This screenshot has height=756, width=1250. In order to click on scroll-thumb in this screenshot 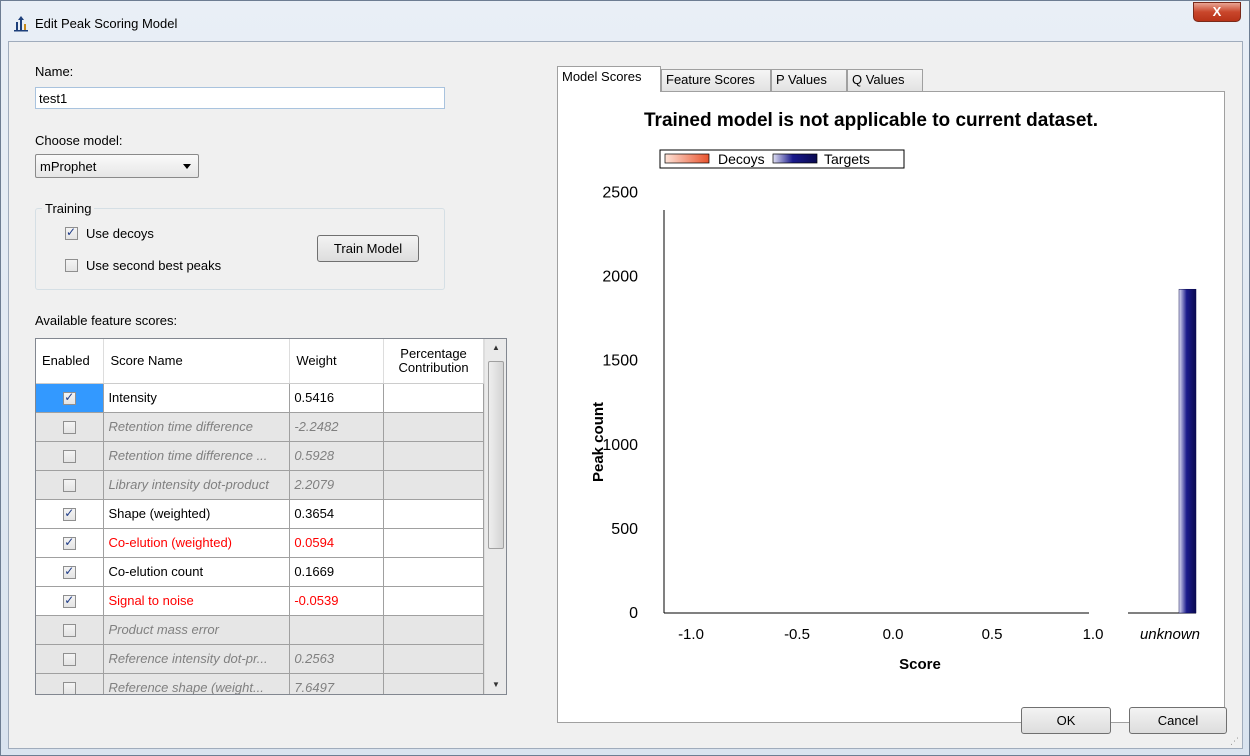, I will do `click(496, 455)`.